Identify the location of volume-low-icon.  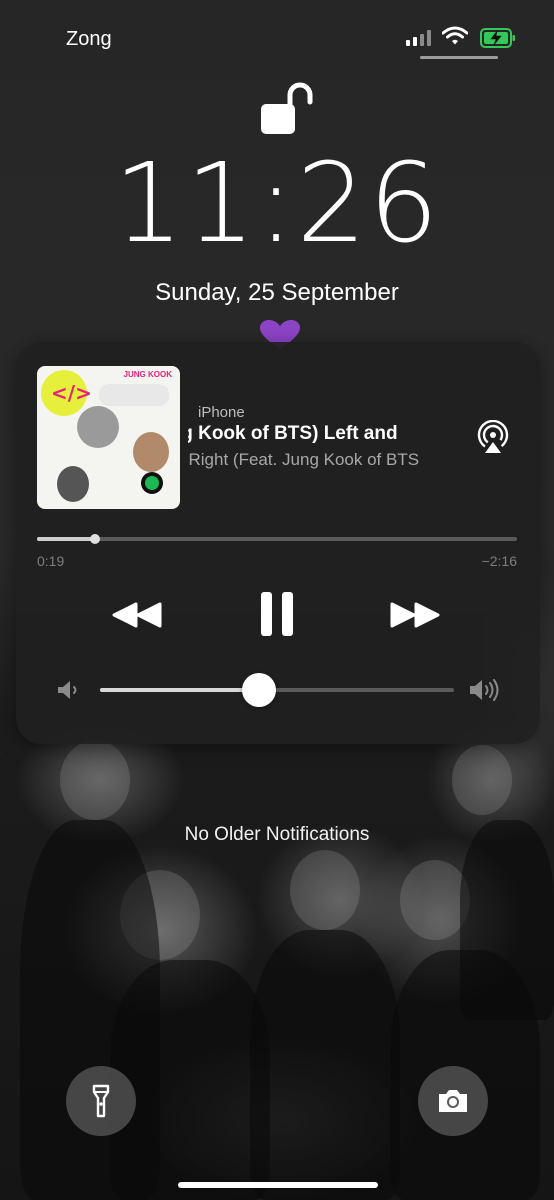
(67, 690).